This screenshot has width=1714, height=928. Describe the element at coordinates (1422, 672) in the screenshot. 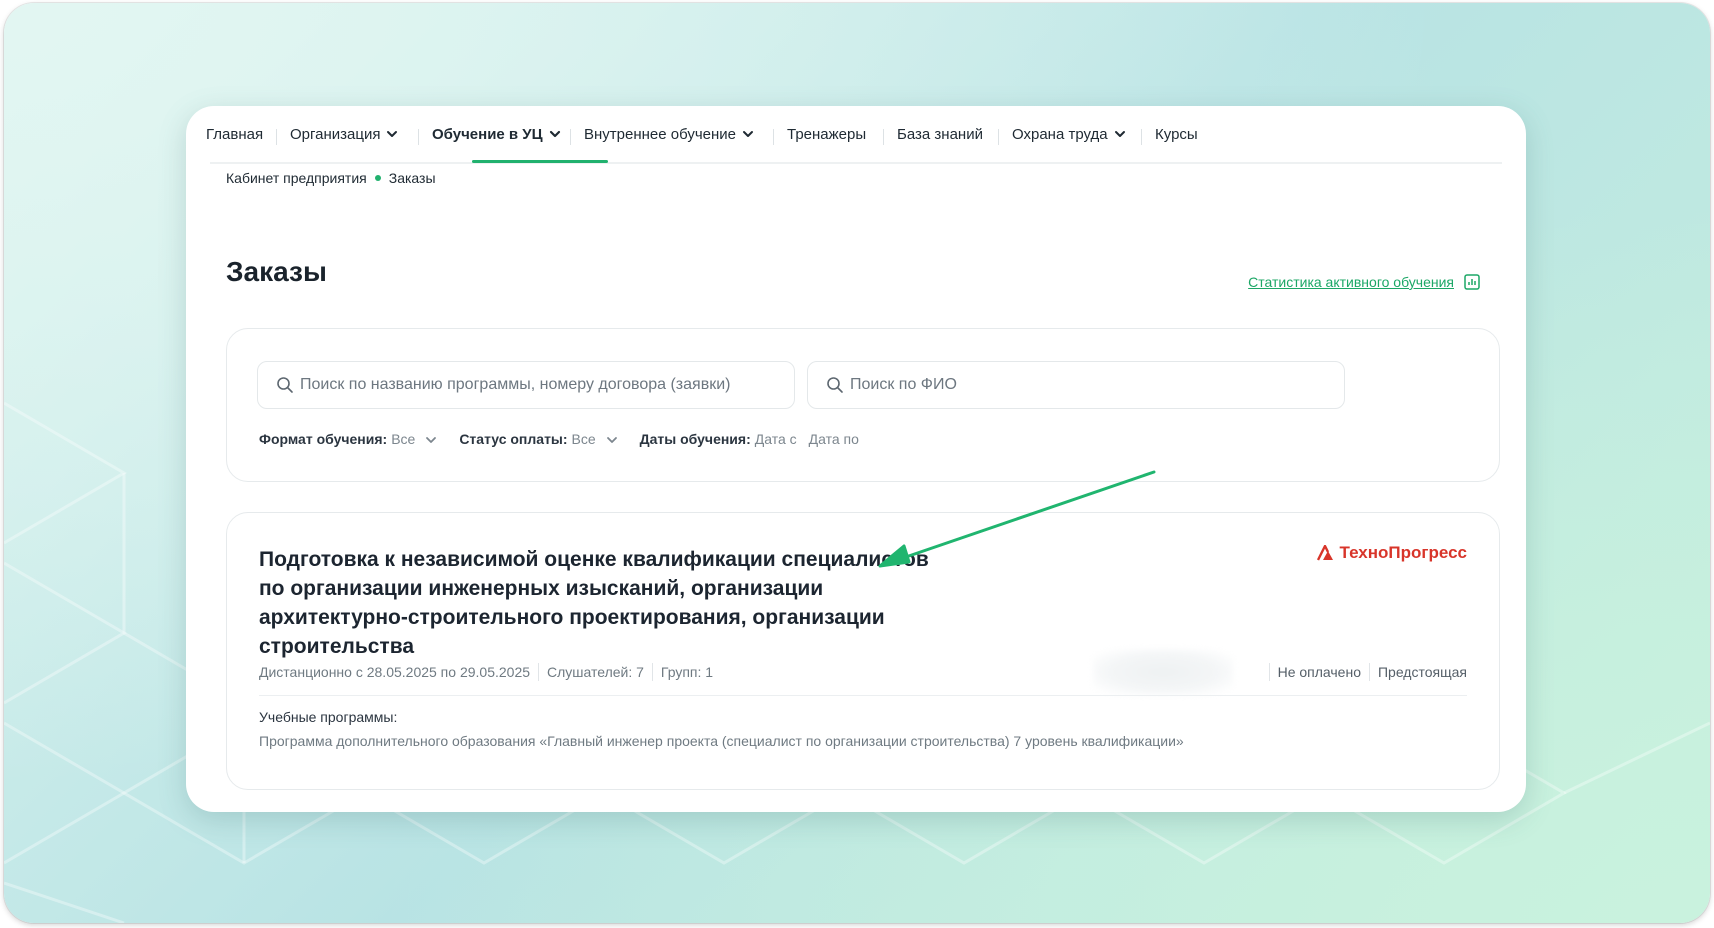

I see `order-state-badge: Предстоящая` at that location.